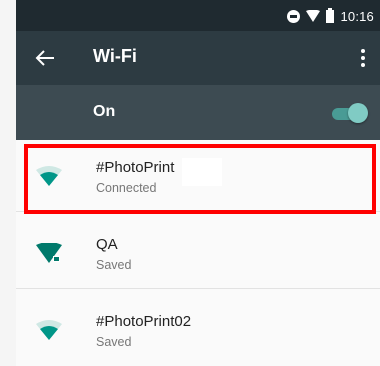  What do you see at coordinates (49, 253) in the screenshot?
I see `wifi-lock-icon` at bounding box center [49, 253].